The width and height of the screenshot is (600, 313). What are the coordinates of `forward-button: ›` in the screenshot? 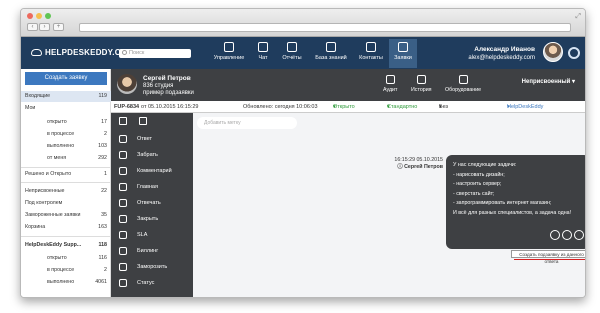 It's located at (44, 27).